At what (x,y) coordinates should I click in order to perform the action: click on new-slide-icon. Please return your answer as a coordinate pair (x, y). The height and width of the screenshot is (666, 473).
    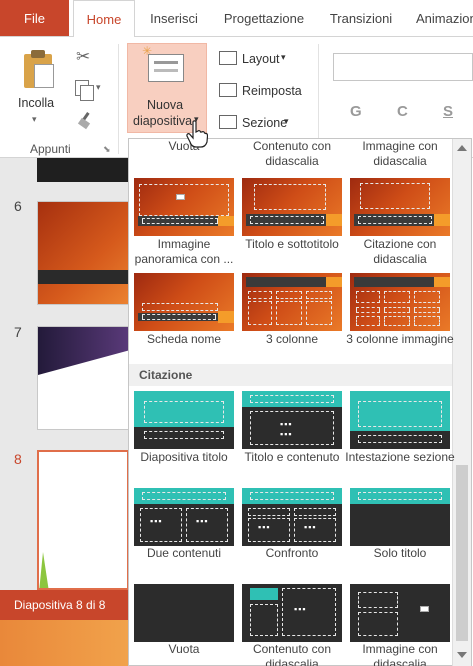
    Looking at the image, I should click on (166, 68).